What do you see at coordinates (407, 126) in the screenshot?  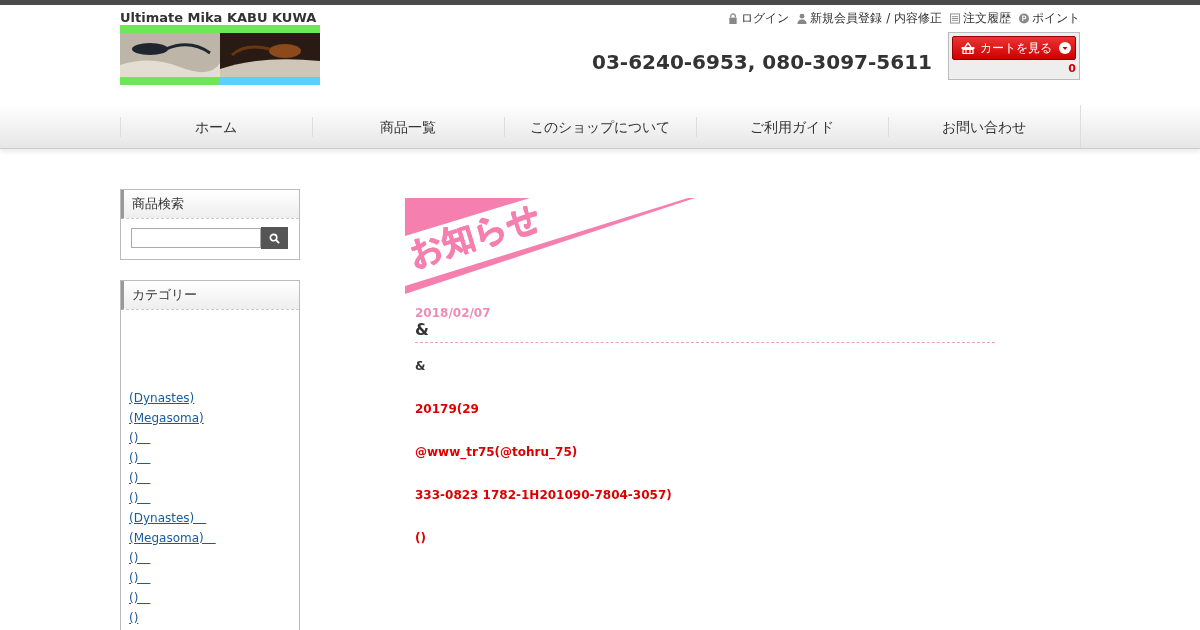 I see `nav-link: 商品一覧` at bounding box center [407, 126].